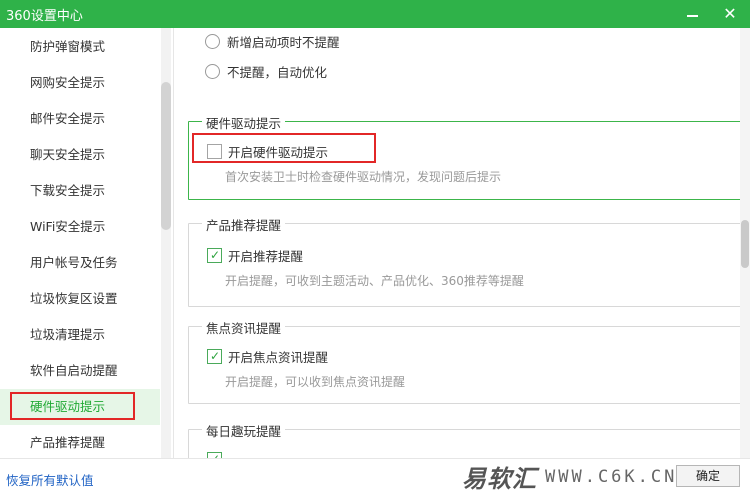  I want to click on sidebar-item-wifi-security: WiFi安全提示, so click(80, 227).